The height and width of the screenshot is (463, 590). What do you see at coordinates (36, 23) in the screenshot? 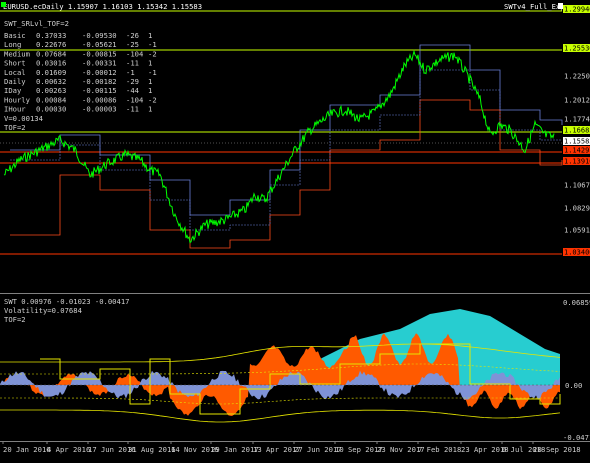
I see `box-indicator-label: SWT_SRLvl_TOF=2` at bounding box center [36, 23].